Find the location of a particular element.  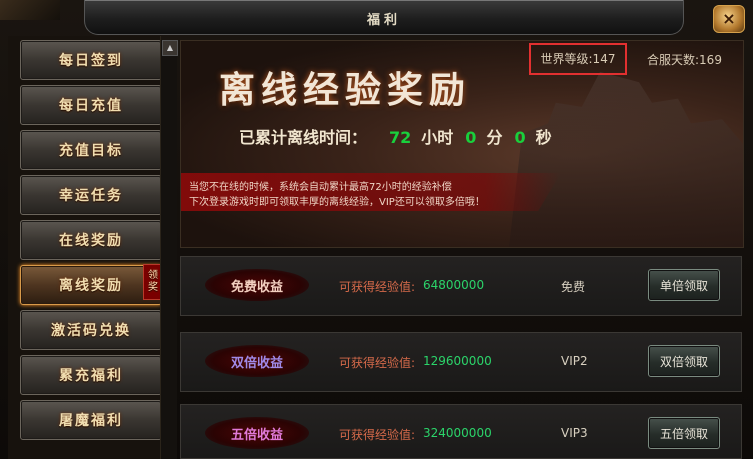

sidebar-item-label: 屠魔福利 is located at coordinates (91, 421).